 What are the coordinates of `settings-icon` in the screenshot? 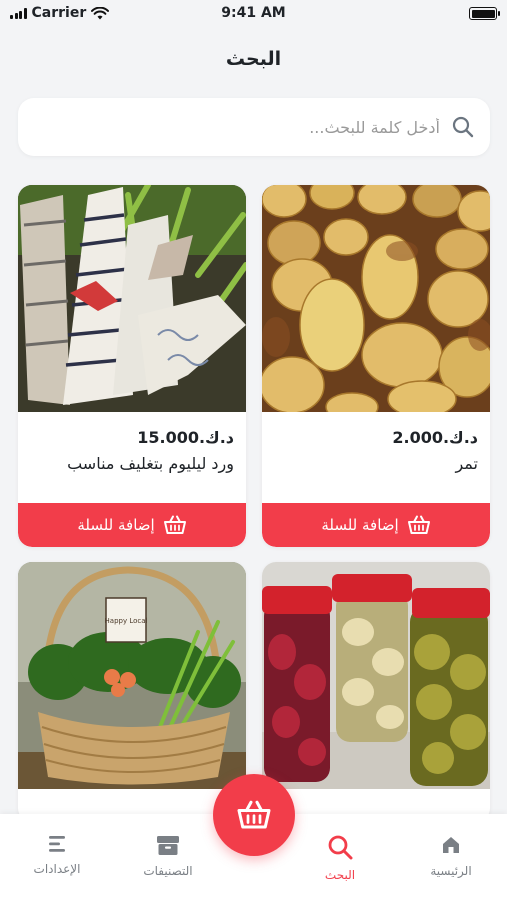 It's located at (57, 844).